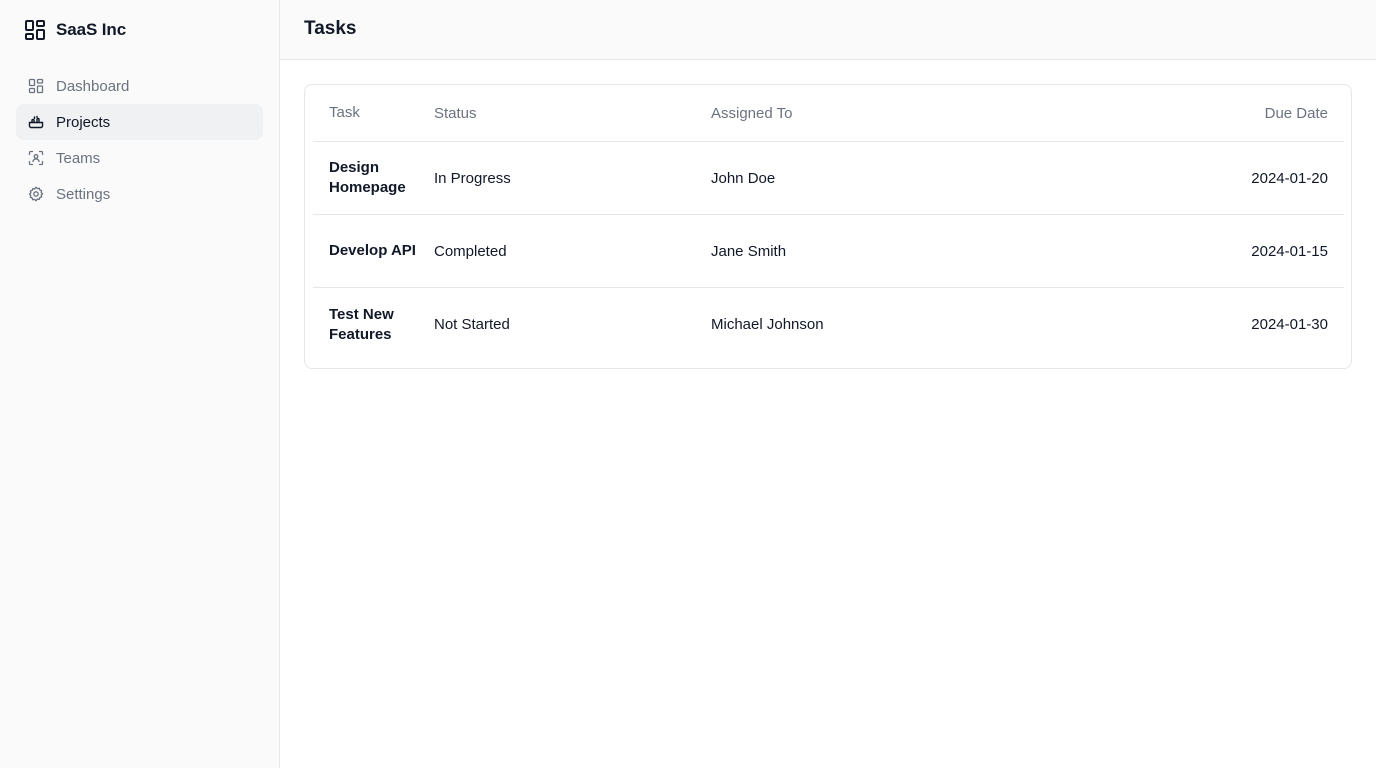 The height and width of the screenshot is (768, 1376). What do you see at coordinates (83, 194) in the screenshot?
I see `sidebar-item-label: Settings` at bounding box center [83, 194].